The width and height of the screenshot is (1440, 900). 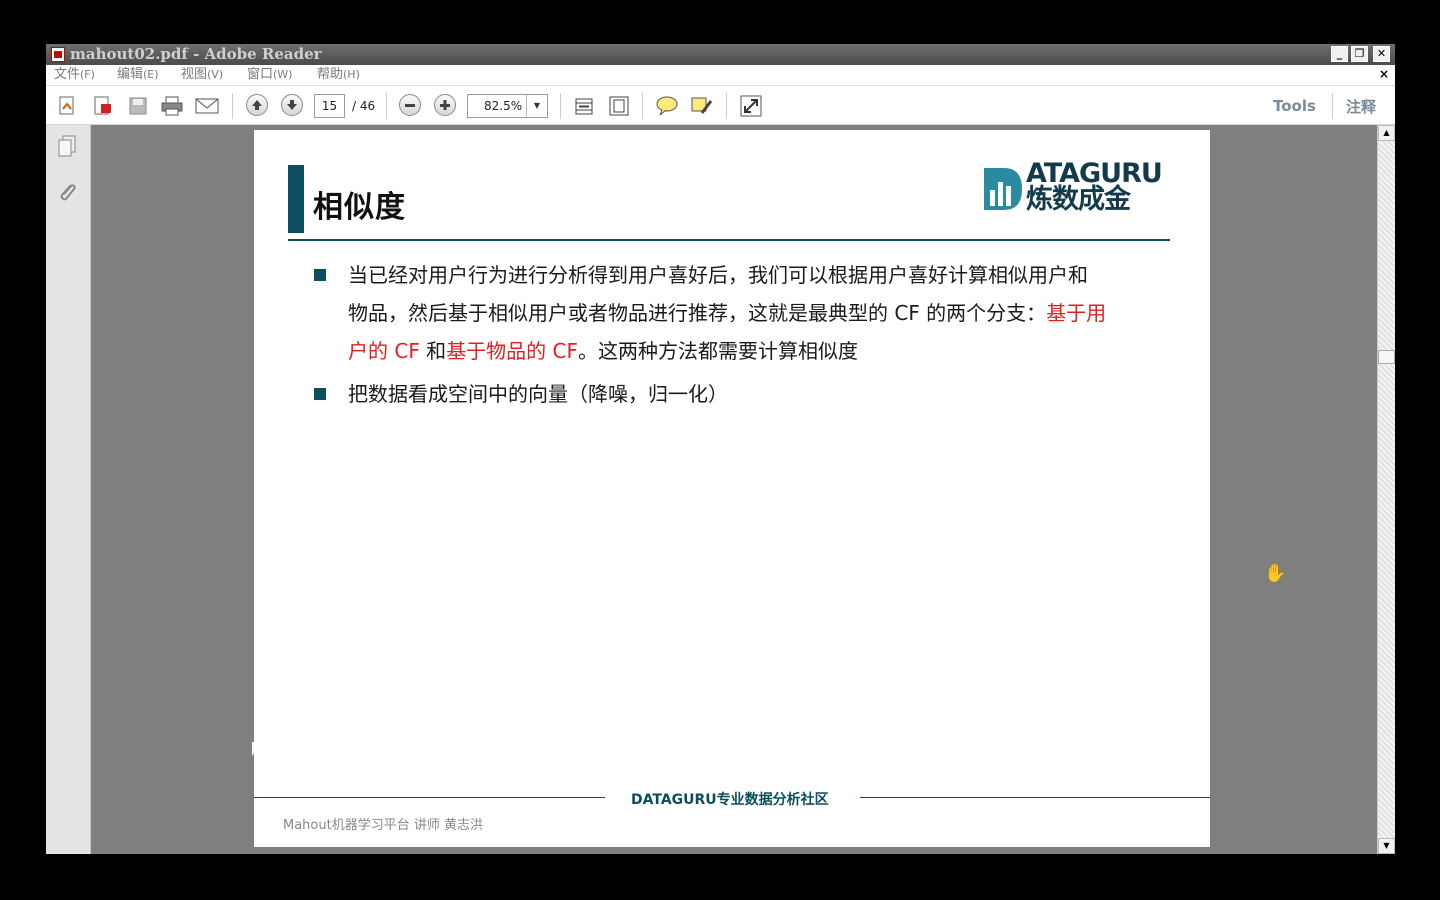 What do you see at coordinates (138, 106) in the screenshot?
I see `save-icon` at bounding box center [138, 106].